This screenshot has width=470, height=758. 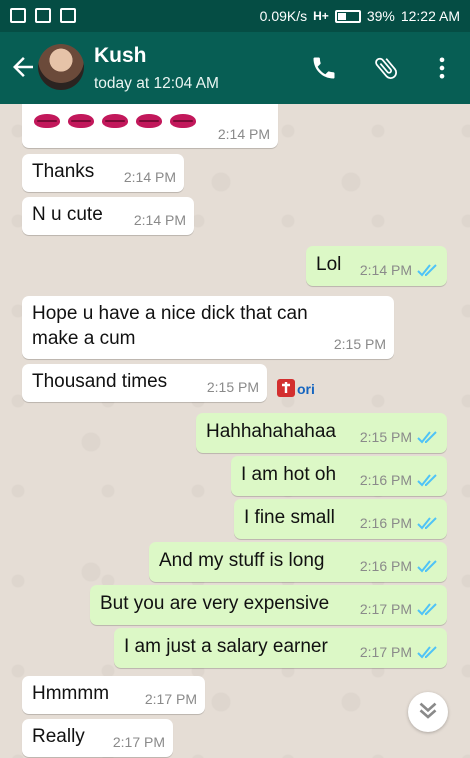 What do you see at coordinates (84, 338) in the screenshot?
I see `message-text-line: make a cum` at bounding box center [84, 338].